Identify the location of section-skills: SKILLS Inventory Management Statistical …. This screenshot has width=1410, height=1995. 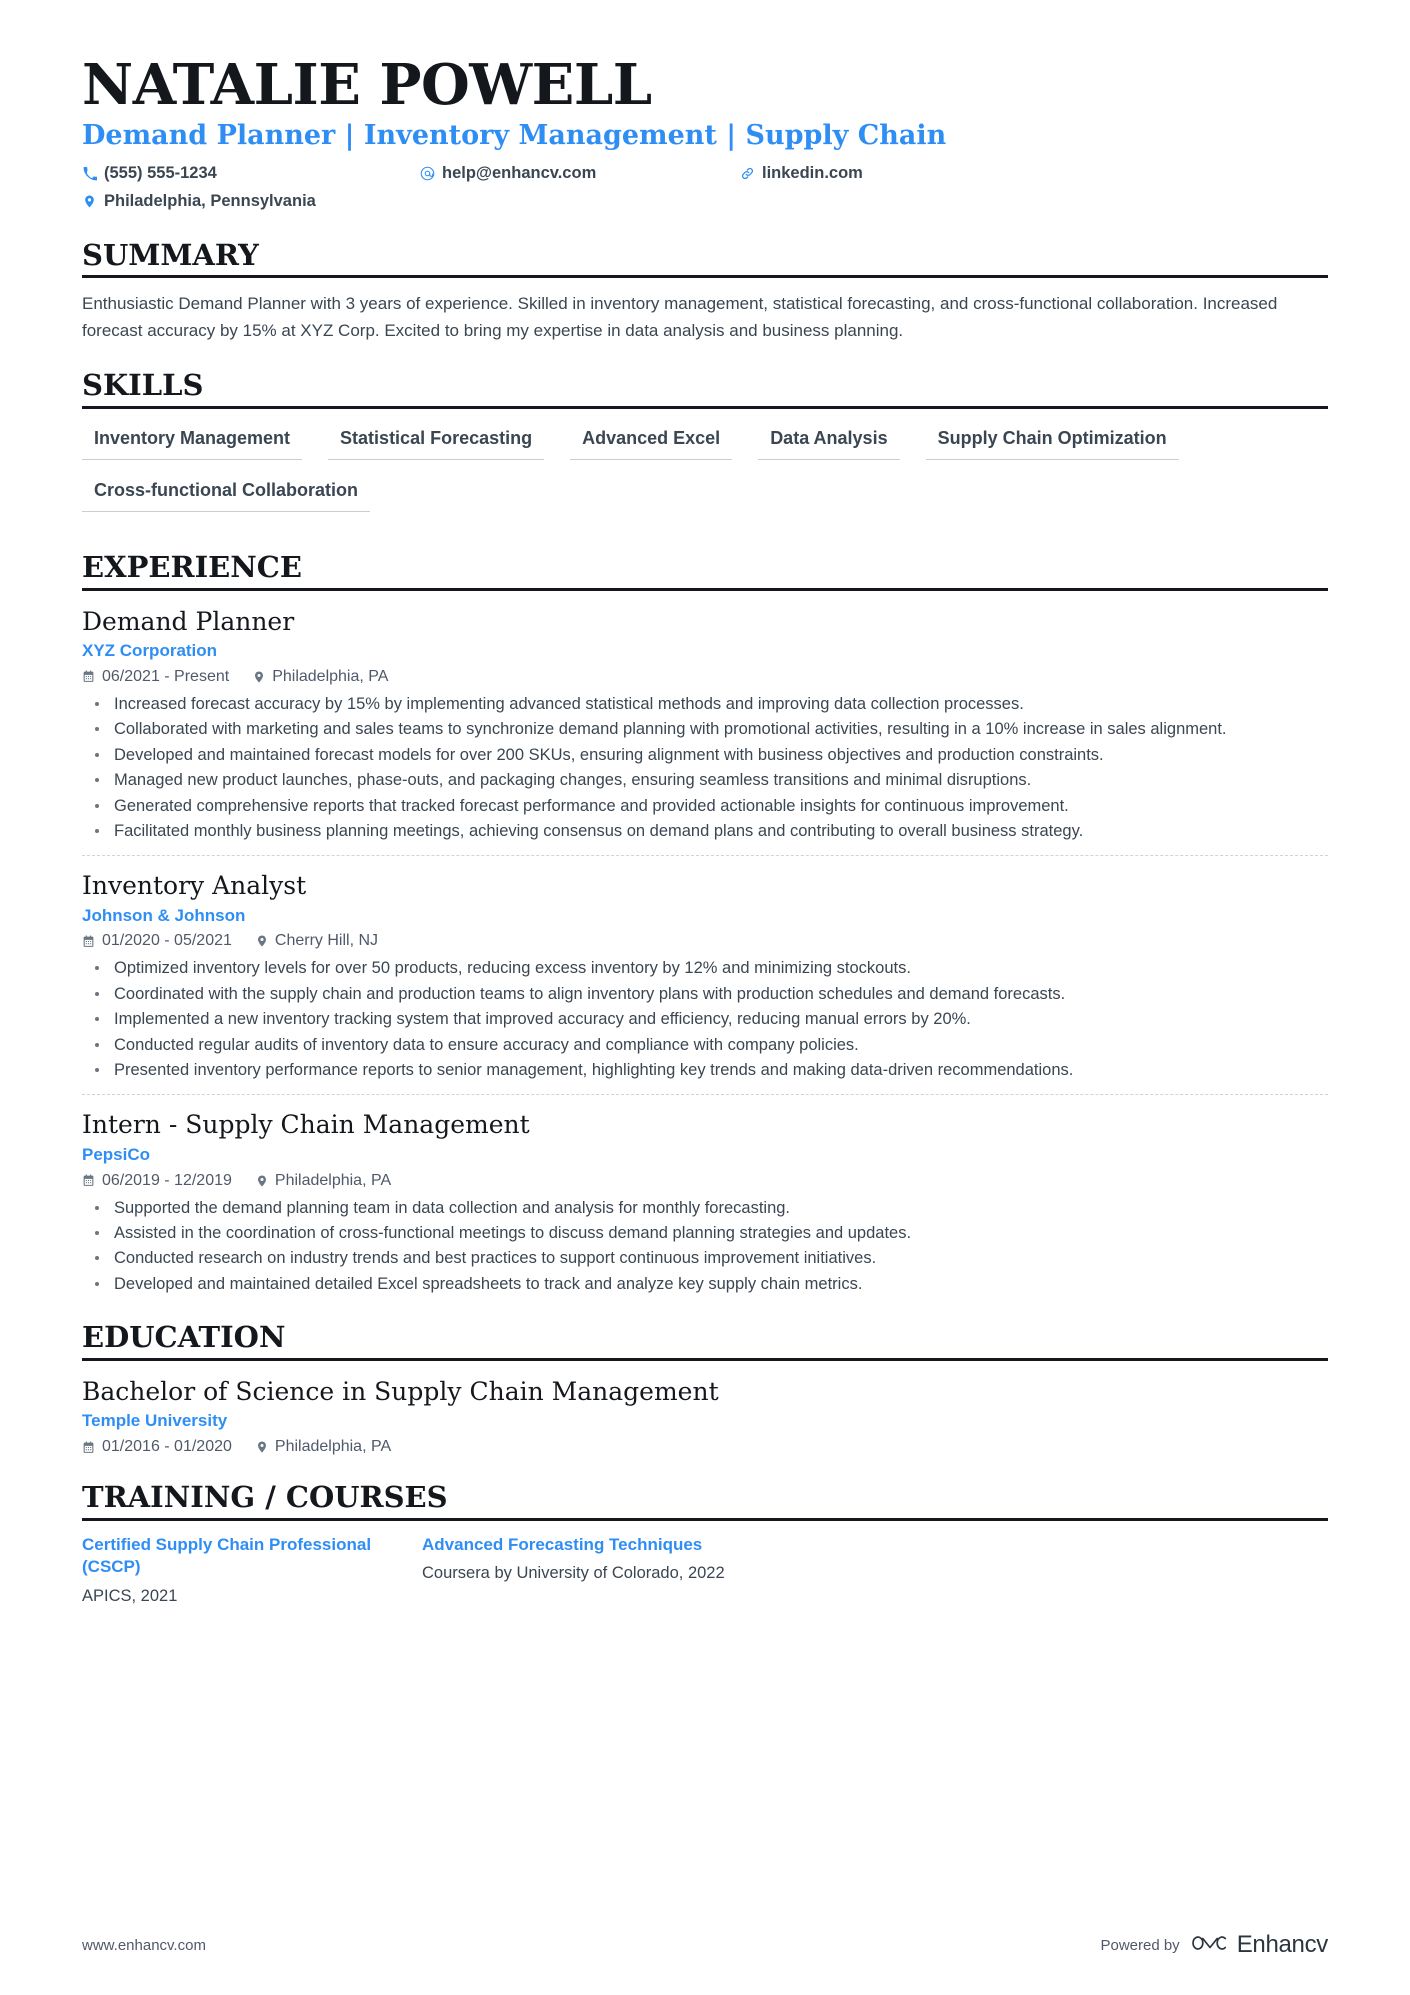
(705, 447).